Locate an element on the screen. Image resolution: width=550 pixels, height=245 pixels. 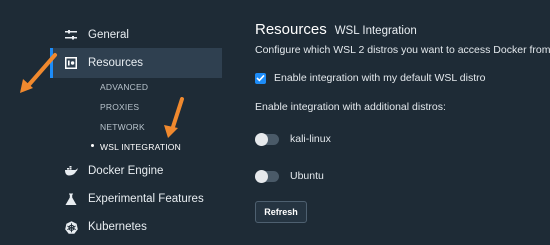
sidebar-subitem-wsl-integration: WSL INTEGRATION is located at coordinates (140, 147).